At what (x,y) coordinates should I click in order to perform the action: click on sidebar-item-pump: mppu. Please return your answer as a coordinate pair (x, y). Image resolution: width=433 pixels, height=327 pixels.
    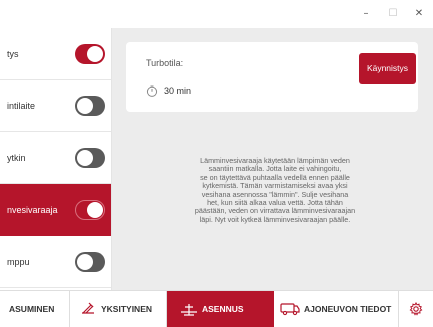
    Looking at the image, I should click on (55, 262).